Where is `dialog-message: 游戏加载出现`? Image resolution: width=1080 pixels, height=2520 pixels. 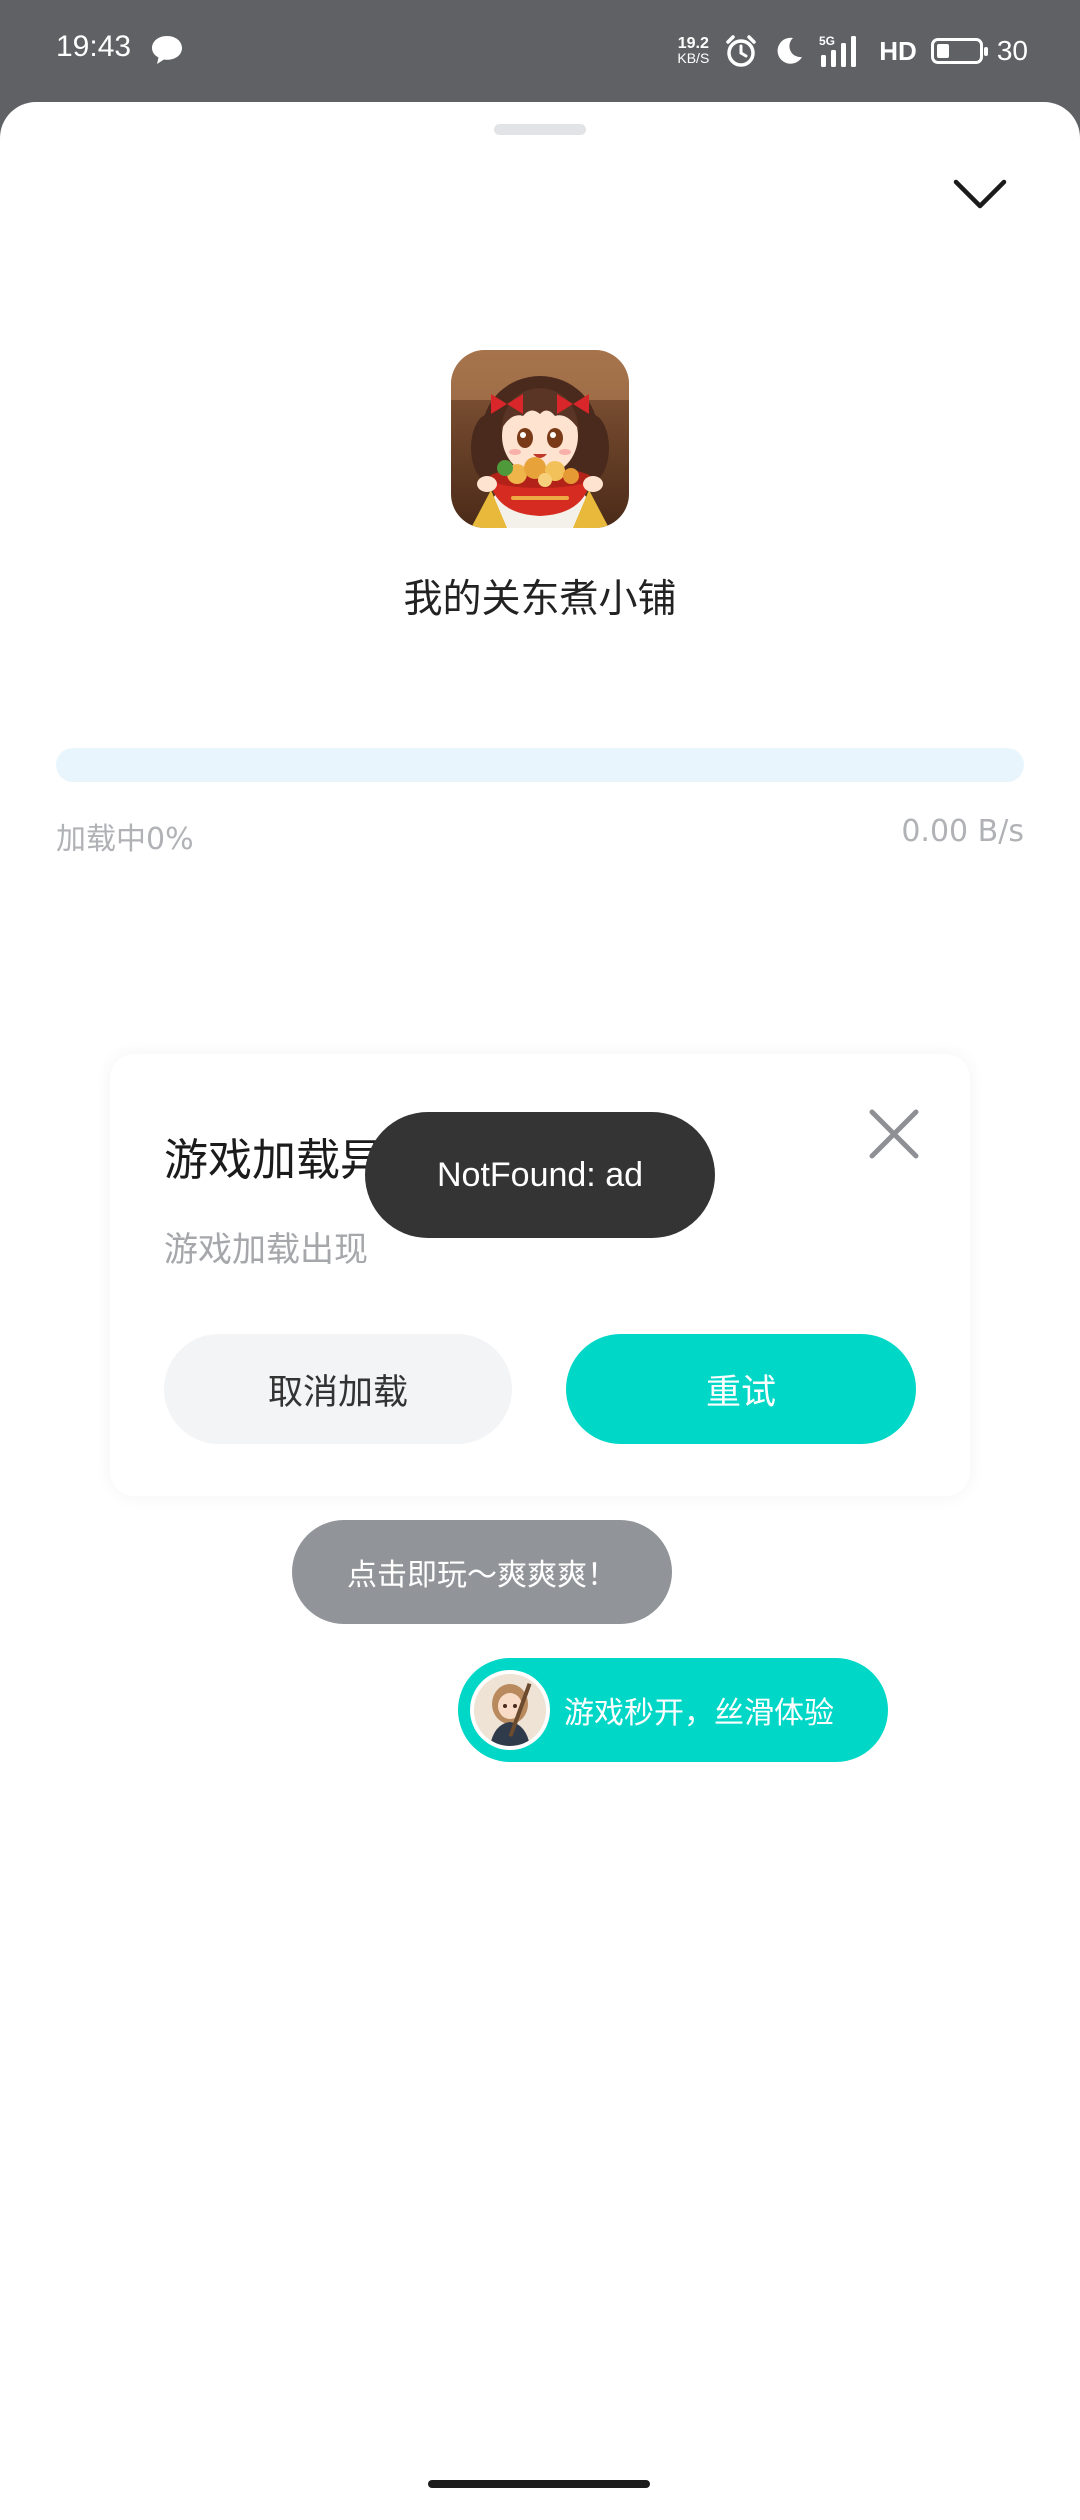
dialog-message: 游戏加载出现 is located at coordinates (266, 1250).